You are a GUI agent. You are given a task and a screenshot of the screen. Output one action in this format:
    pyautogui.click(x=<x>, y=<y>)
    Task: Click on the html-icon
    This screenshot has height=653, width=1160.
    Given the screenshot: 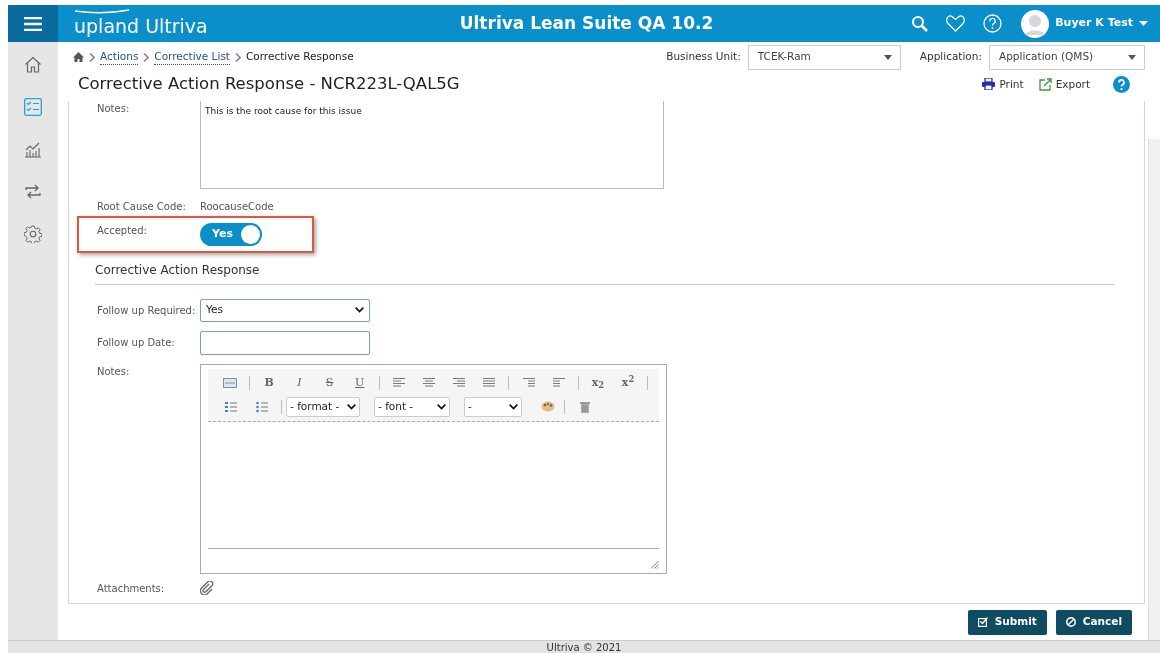 What is the action you would take?
    pyautogui.click(x=230, y=382)
    